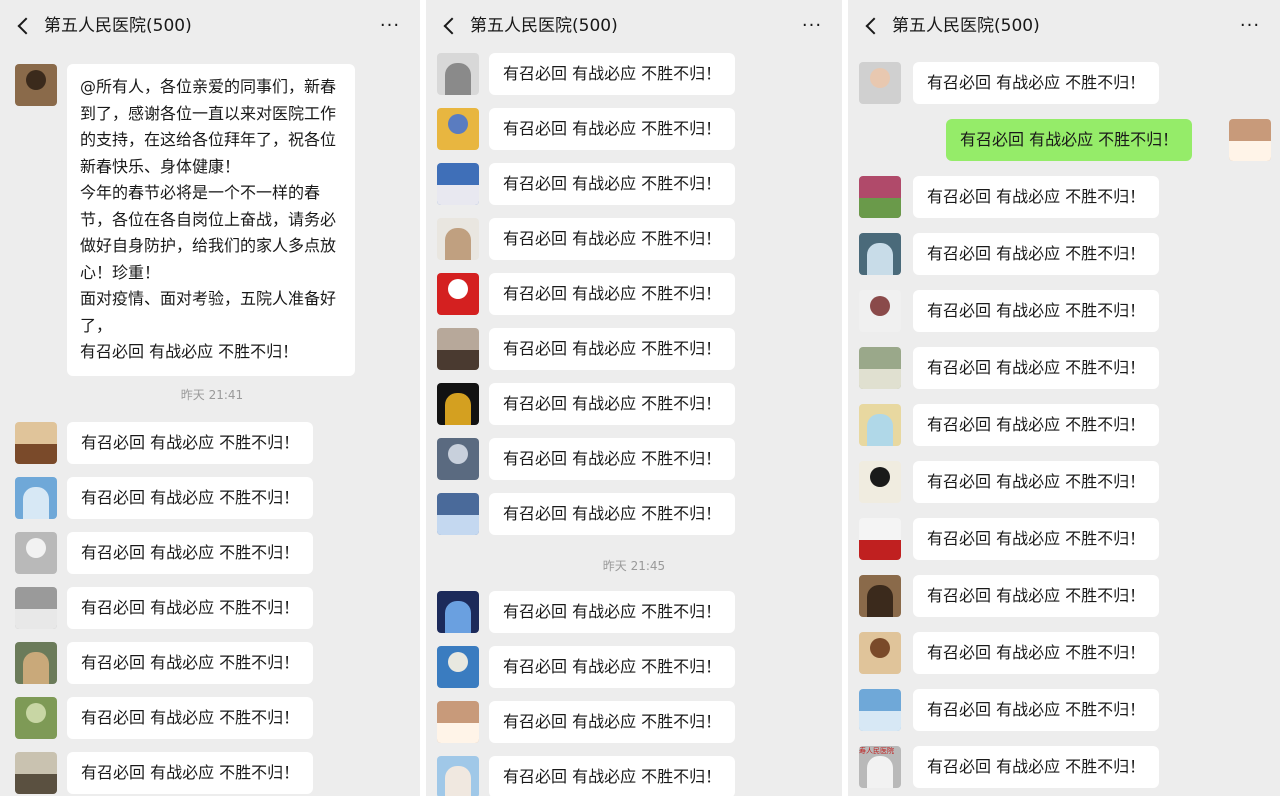 This screenshot has width=1280, height=796. I want to click on message-timestamp: 昨天 21:45, so click(634, 566).